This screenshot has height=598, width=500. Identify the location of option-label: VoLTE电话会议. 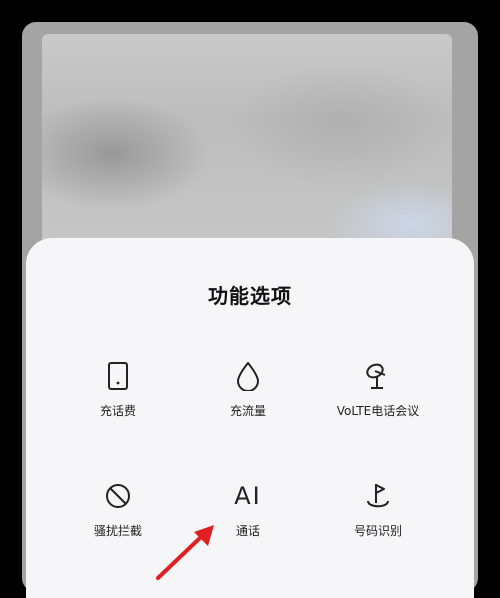
(378, 411).